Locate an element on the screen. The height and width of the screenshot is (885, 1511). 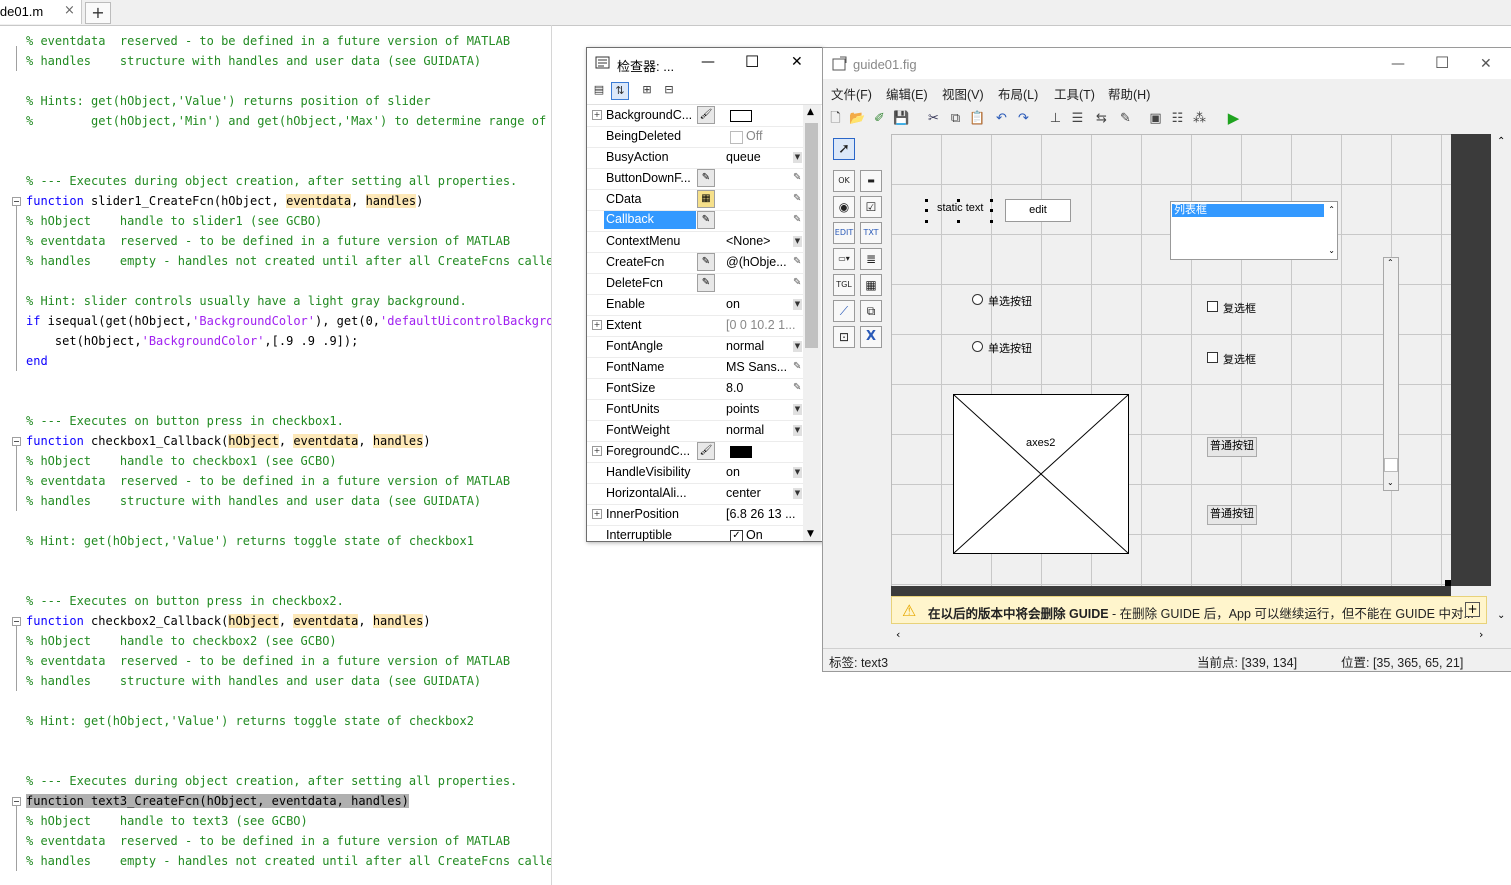
tab-guide01-m: ide01.m × is located at coordinates (41, 12).